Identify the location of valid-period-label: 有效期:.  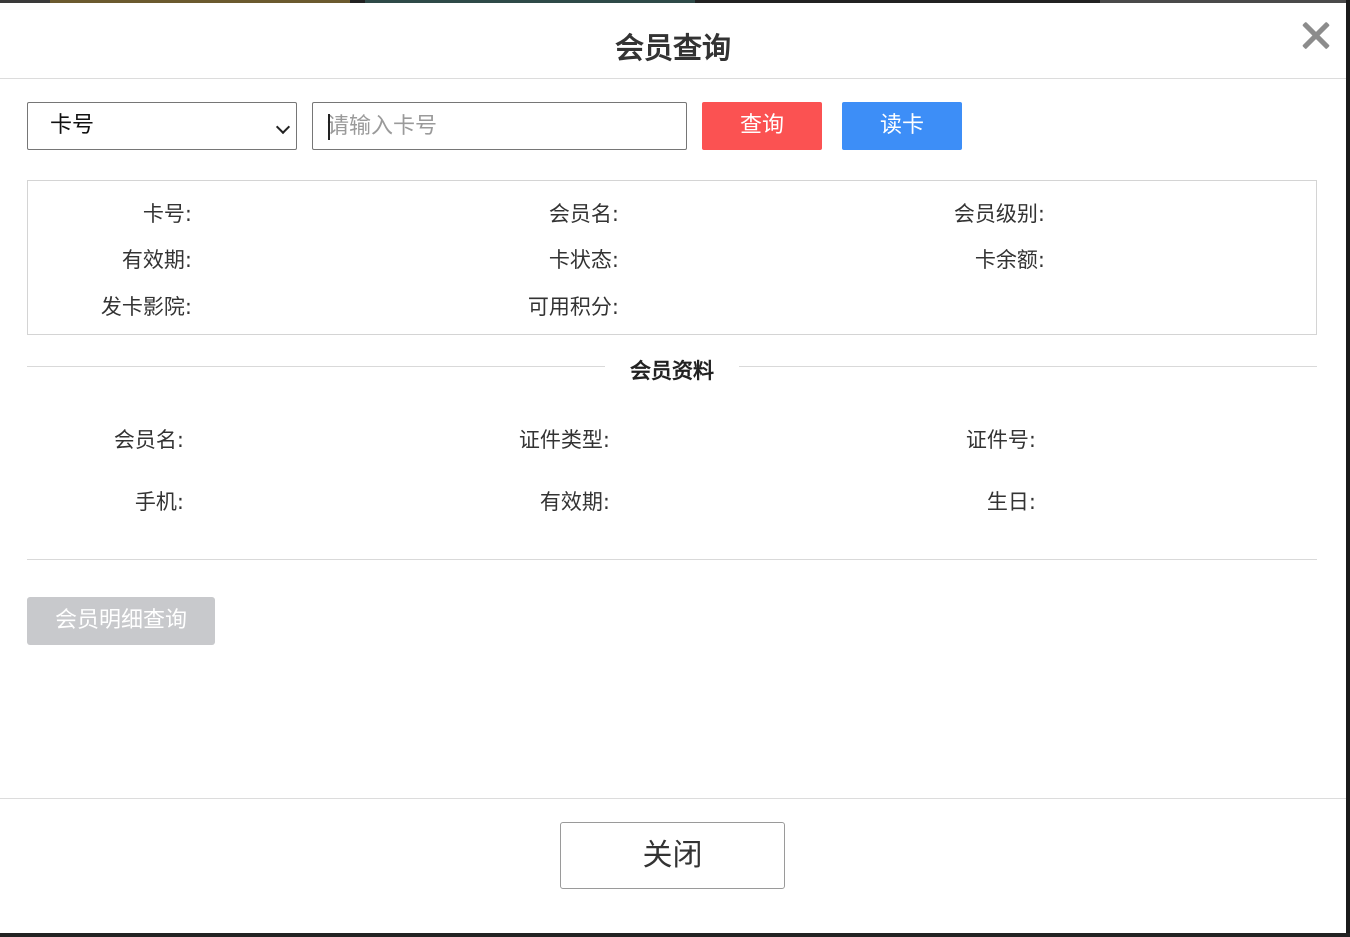
(156, 260).